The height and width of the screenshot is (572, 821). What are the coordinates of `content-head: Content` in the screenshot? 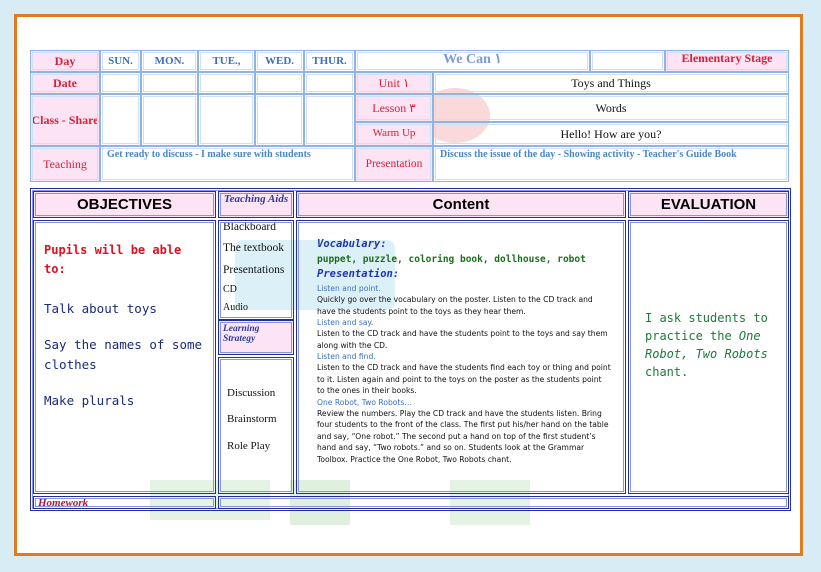 It's located at (461, 204).